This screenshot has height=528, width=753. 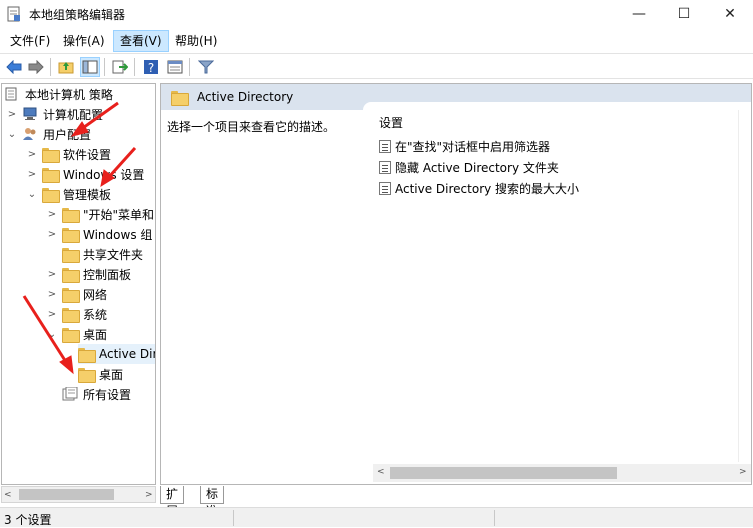 I want to click on tree-item-shared-folders: 共享文件夹, so click(x=102, y=254).